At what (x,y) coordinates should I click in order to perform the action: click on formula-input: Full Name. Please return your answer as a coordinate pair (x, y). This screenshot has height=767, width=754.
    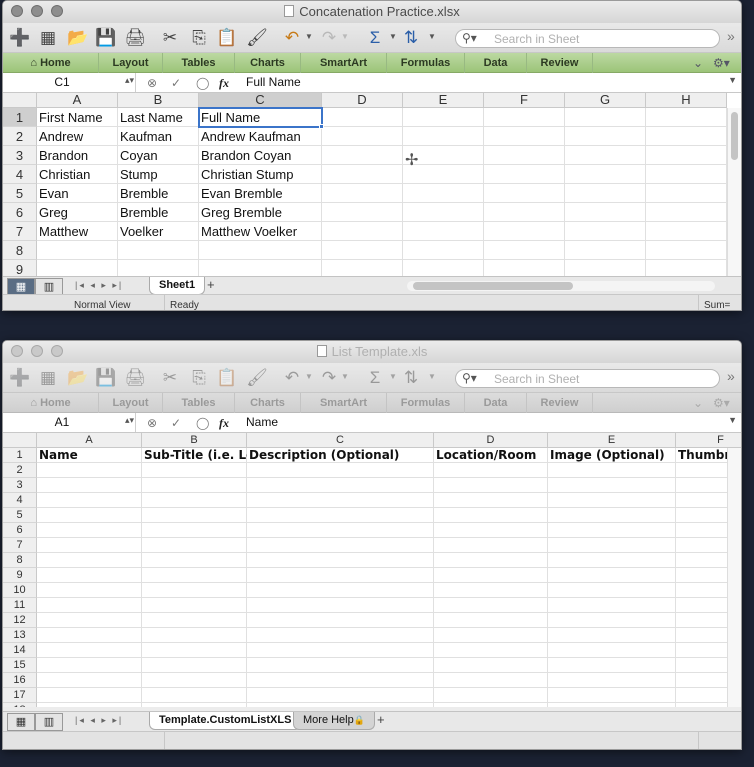
    Looking at the image, I should click on (273, 82).